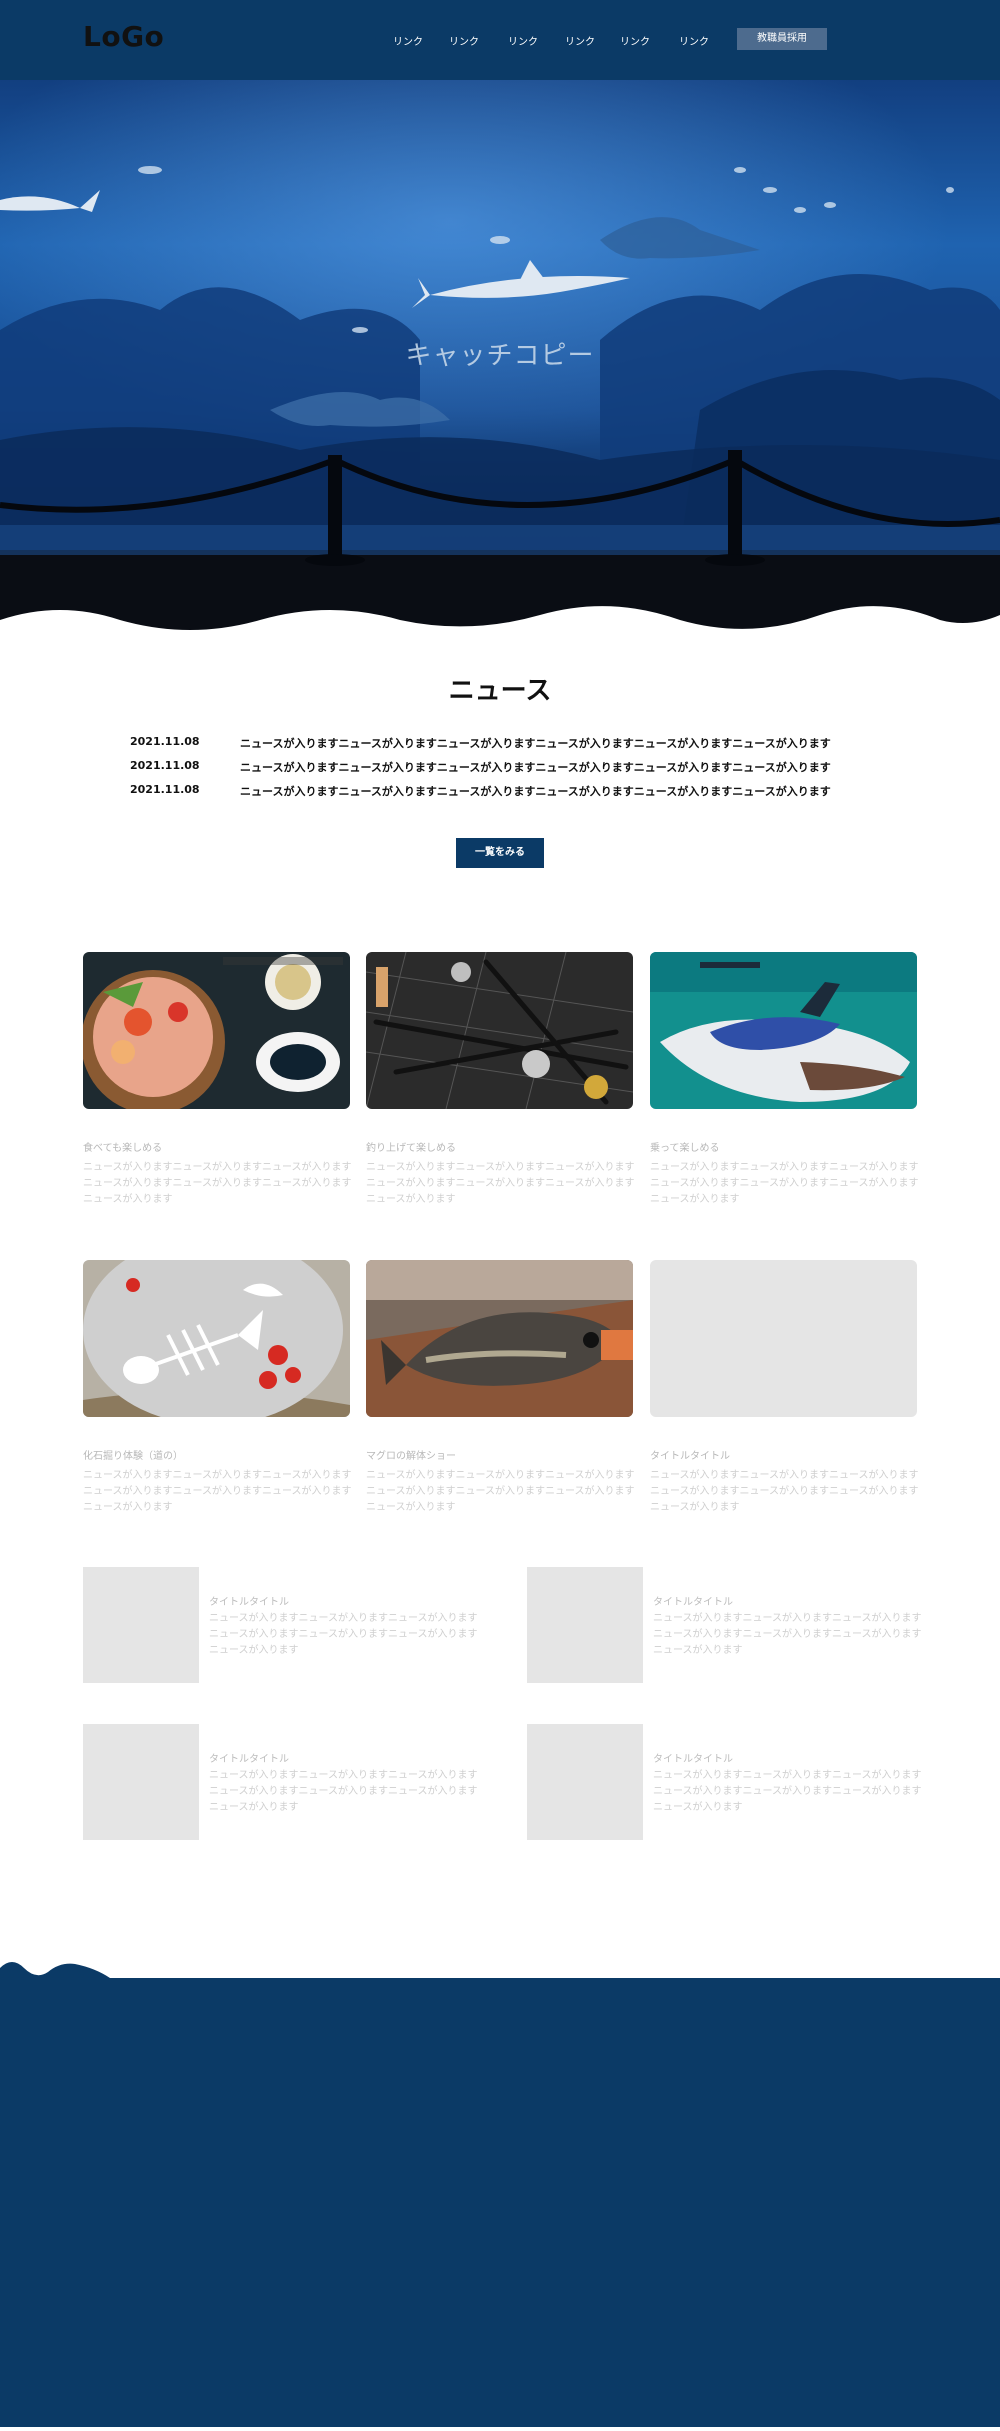  I want to click on card-title: 食べても楽しめる, so click(123, 1148).